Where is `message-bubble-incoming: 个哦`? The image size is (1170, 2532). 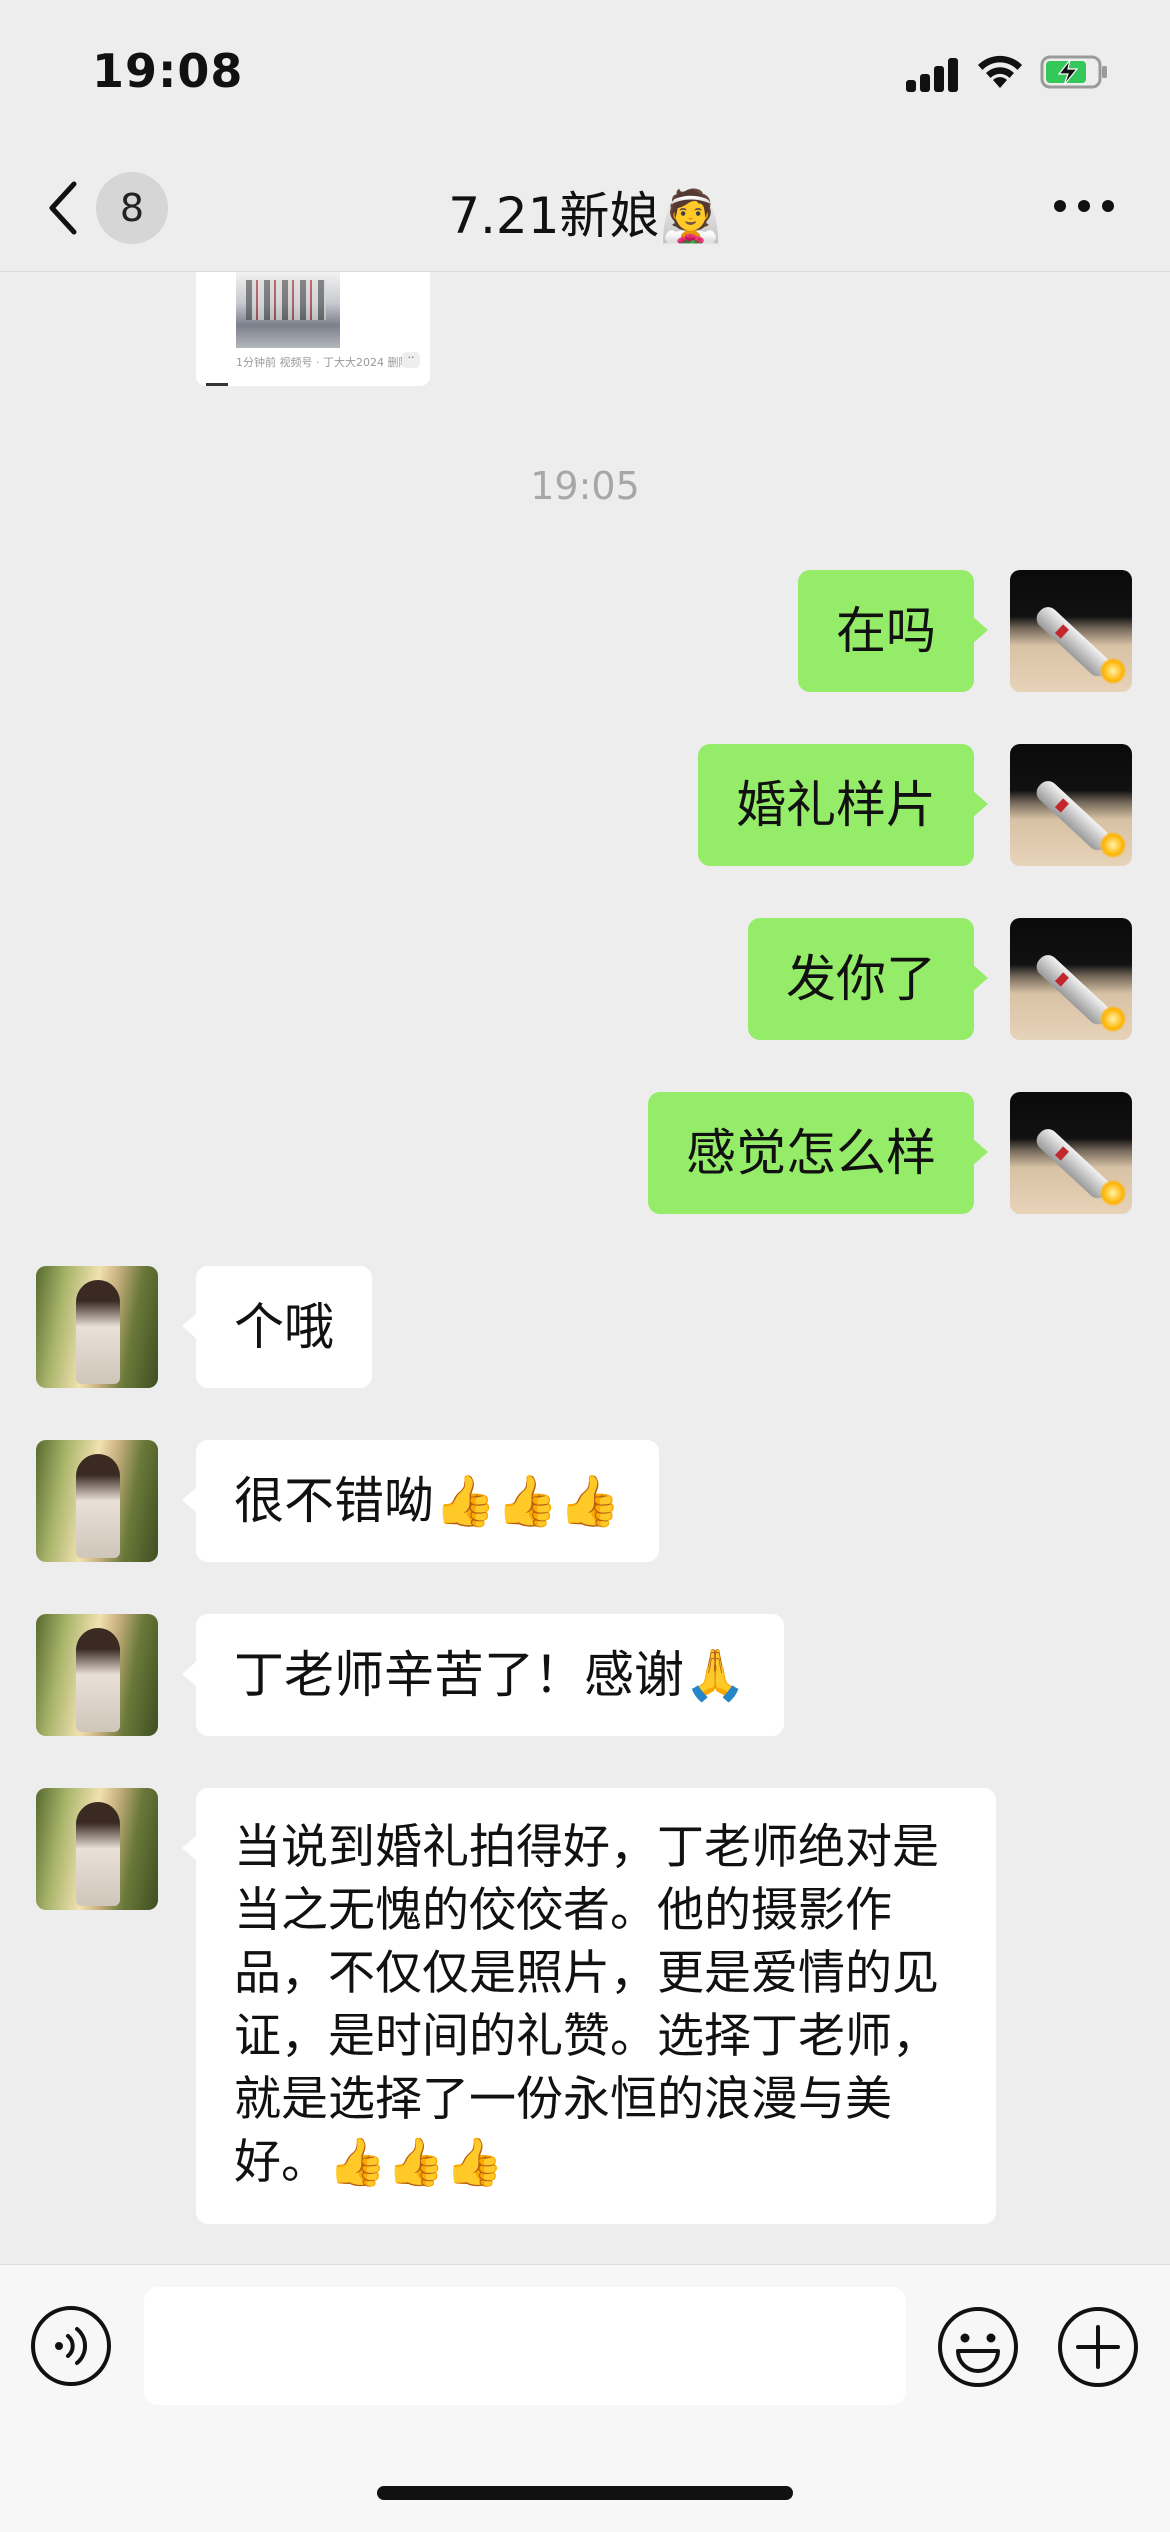
message-bubble-incoming: 个哦 is located at coordinates (277, 1327).